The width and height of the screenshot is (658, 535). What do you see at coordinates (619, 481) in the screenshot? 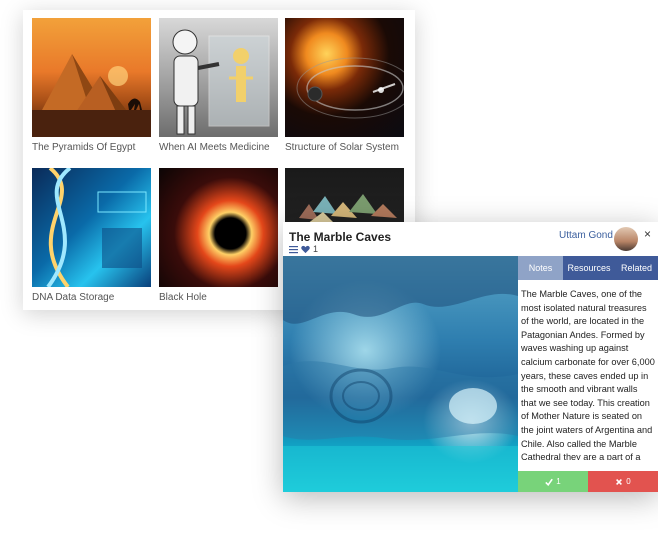
I see `x-icon` at bounding box center [619, 481].